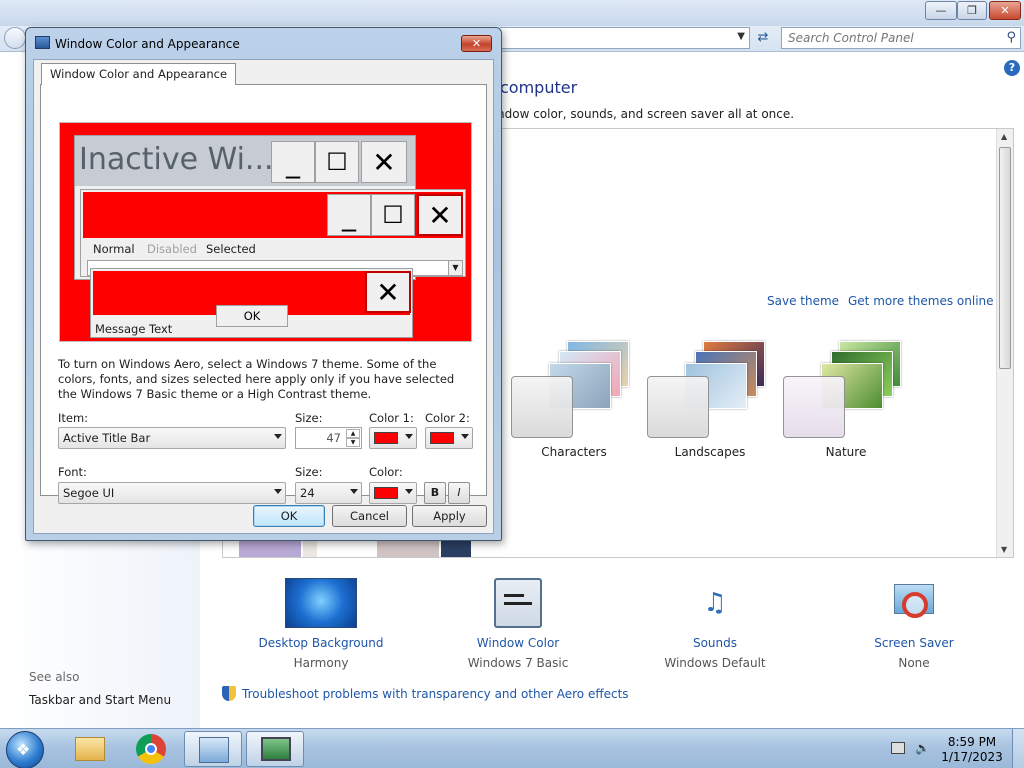 The image size is (1024, 768). What do you see at coordinates (476, 43) in the screenshot?
I see `dialog-close-button: ✕` at bounding box center [476, 43].